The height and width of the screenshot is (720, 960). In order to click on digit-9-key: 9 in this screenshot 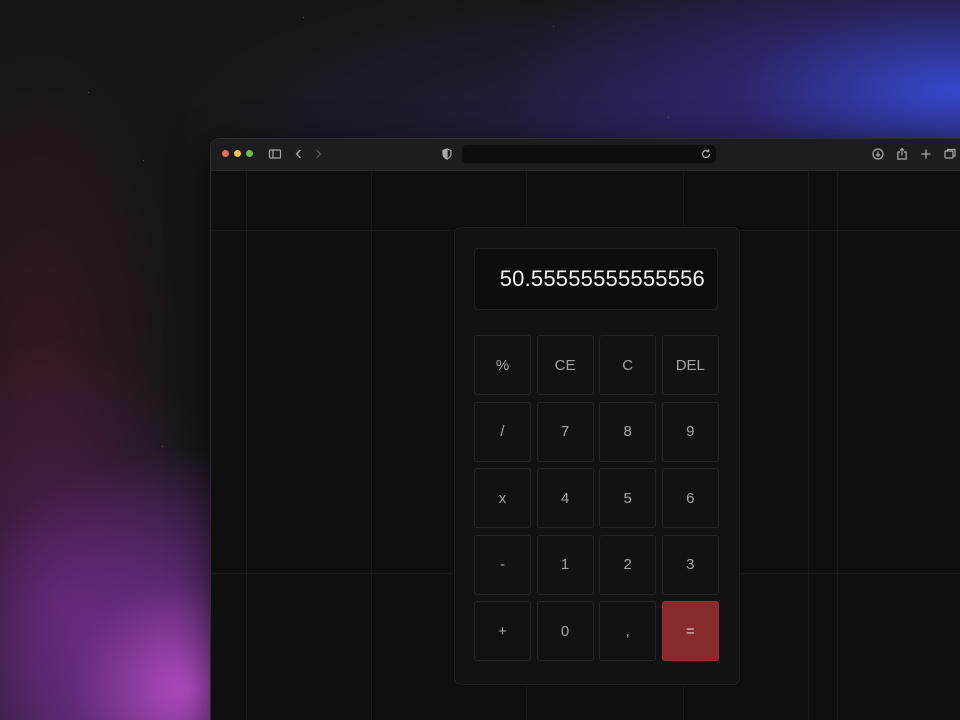, I will do `click(690, 431)`.